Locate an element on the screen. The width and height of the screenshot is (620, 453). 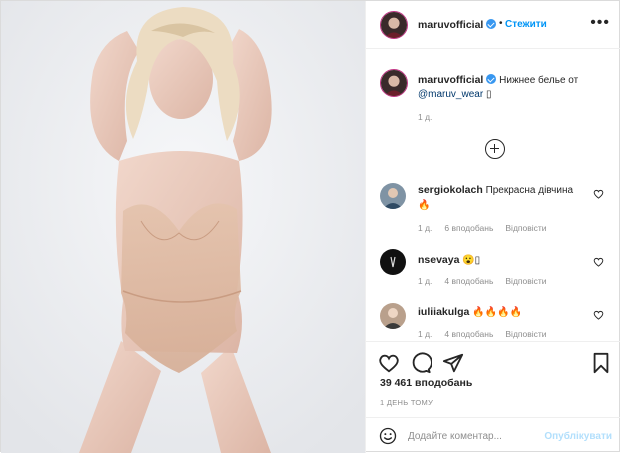
comment-meta: 1 д. 6 вподобань Відповісти is located at coordinates (488, 228).